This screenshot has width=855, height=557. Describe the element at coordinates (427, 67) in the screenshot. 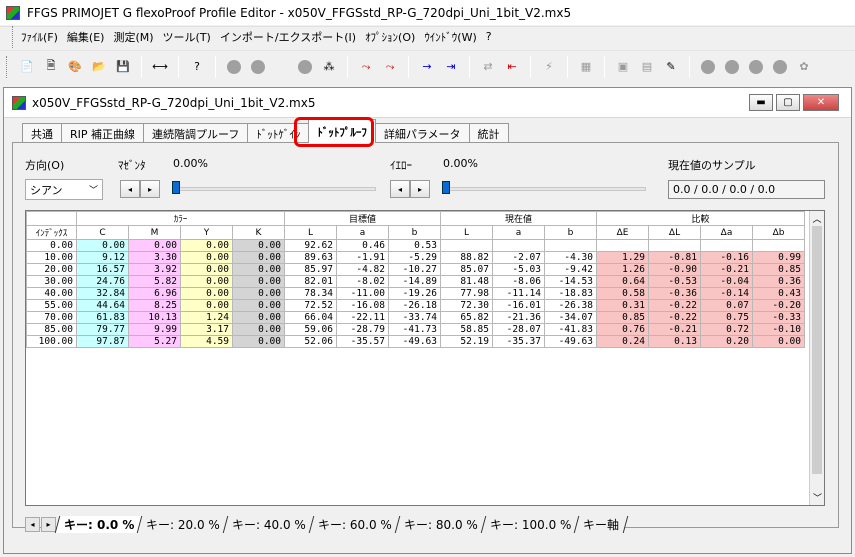

I see `import-icon: →` at that location.